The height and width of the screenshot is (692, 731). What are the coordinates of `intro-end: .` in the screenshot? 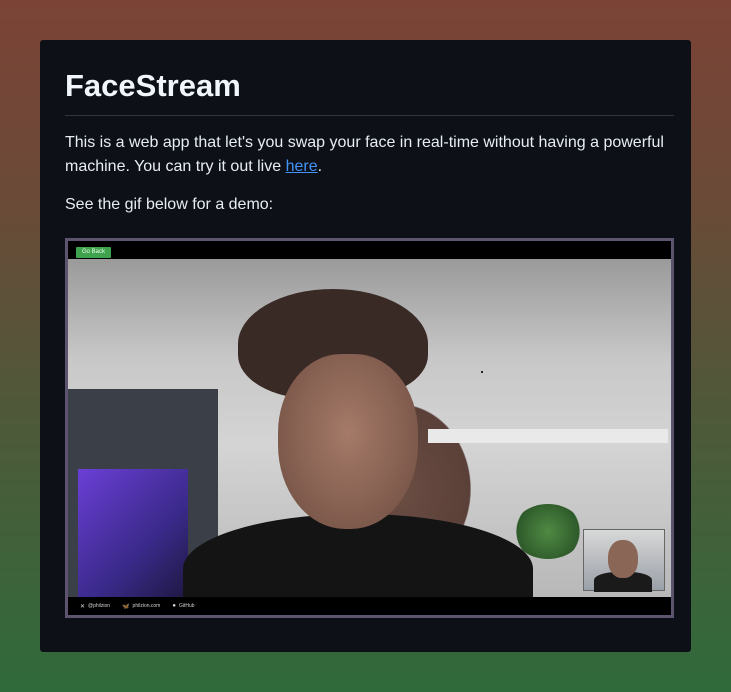 It's located at (320, 166).